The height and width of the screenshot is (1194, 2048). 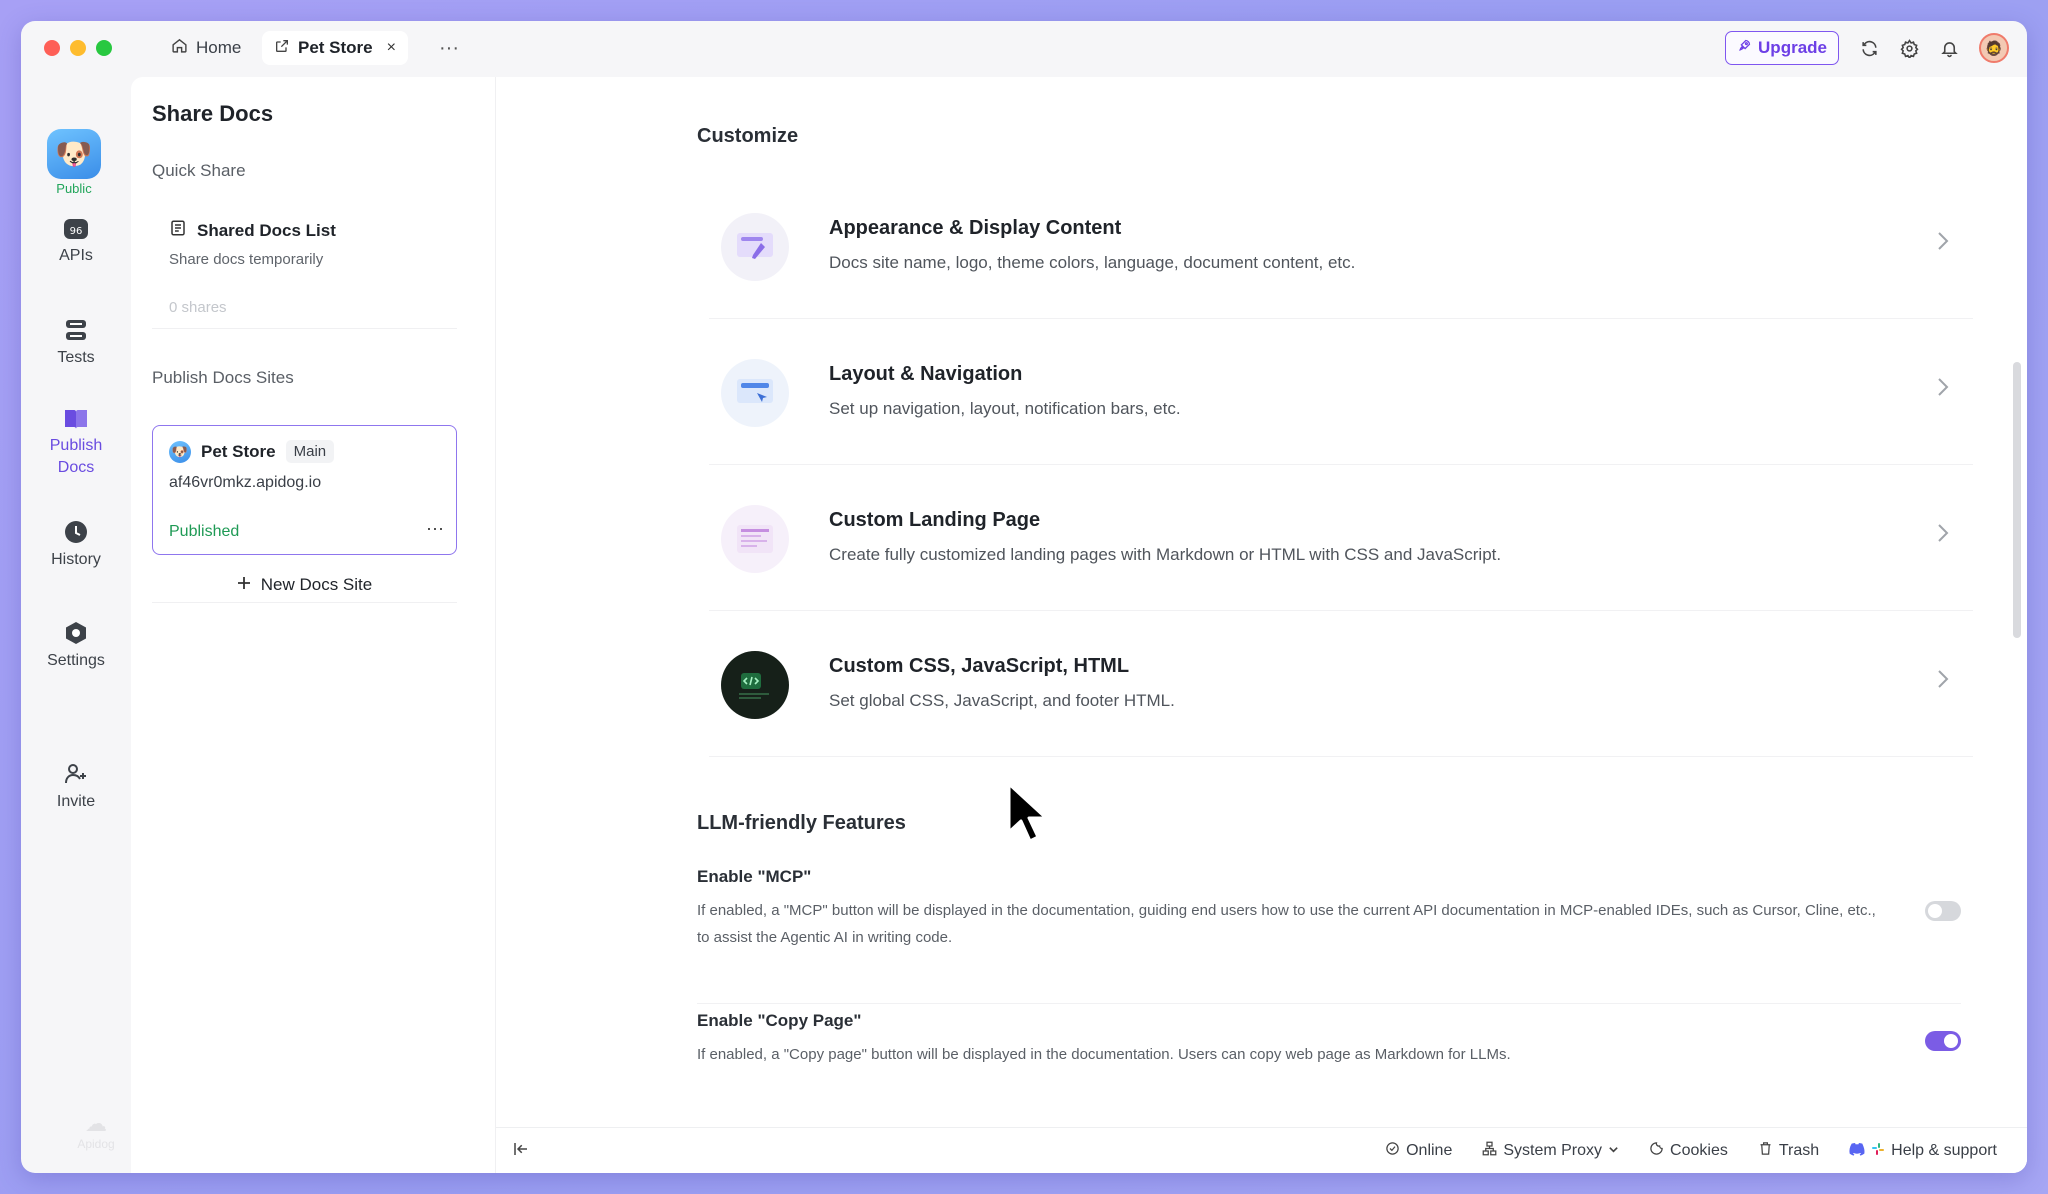 What do you see at coordinates (1029, 814) in the screenshot?
I see `mouse-cursor-icon` at bounding box center [1029, 814].